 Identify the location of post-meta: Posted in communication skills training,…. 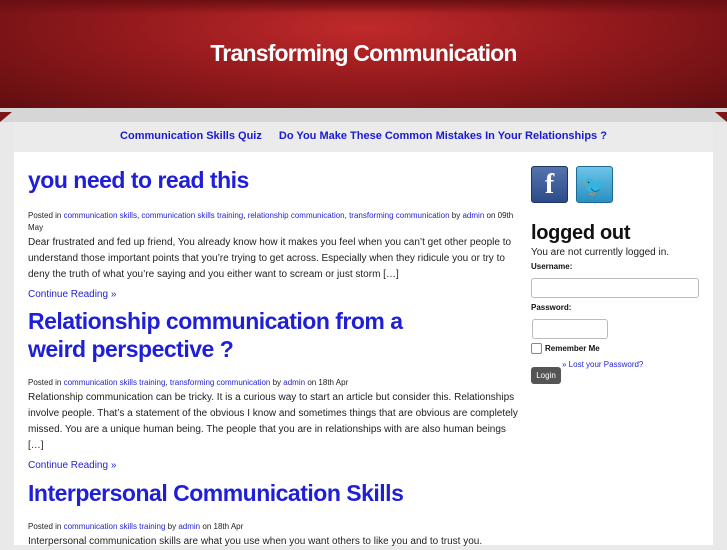
(188, 382).